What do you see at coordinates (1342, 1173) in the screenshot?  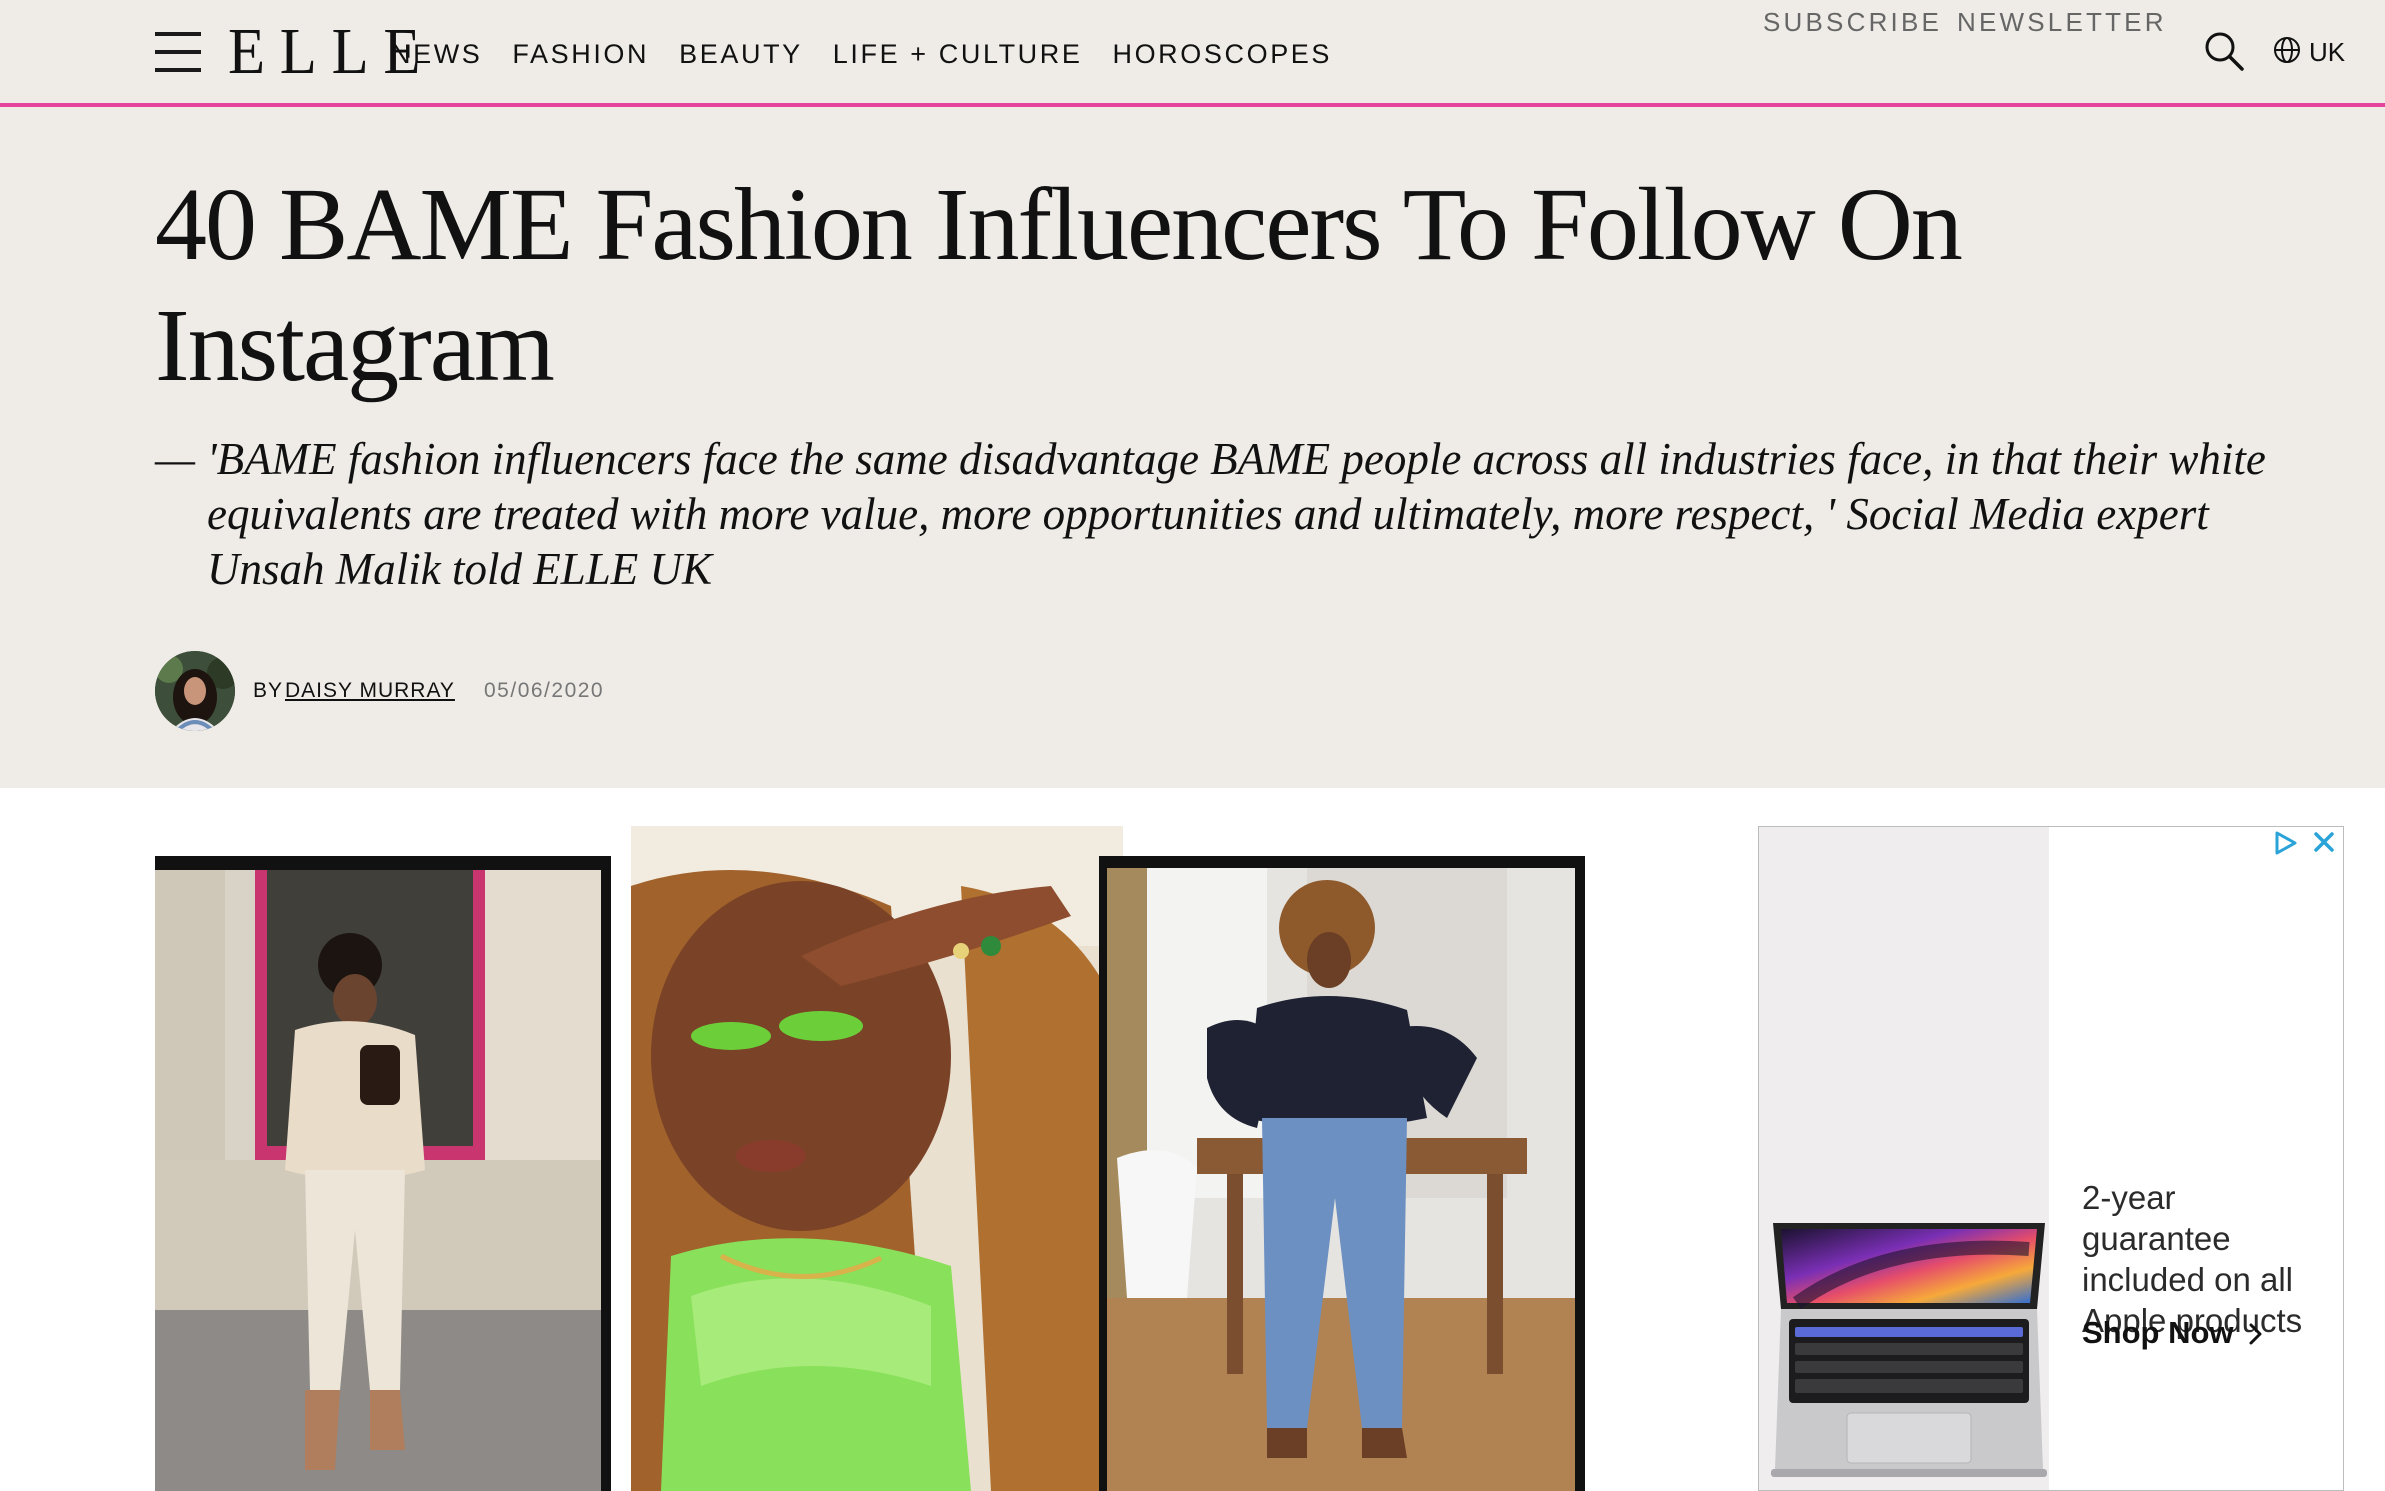 I see `lead-photo-interior-denim` at bounding box center [1342, 1173].